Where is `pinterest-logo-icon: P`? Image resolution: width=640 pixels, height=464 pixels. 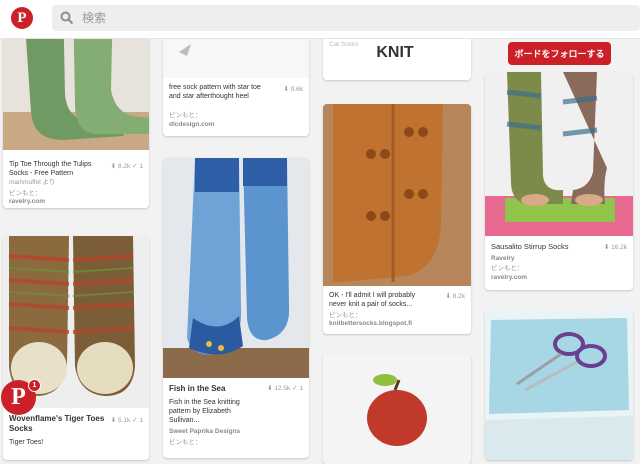
pinterest-logo-icon: P is located at coordinates (22, 18).